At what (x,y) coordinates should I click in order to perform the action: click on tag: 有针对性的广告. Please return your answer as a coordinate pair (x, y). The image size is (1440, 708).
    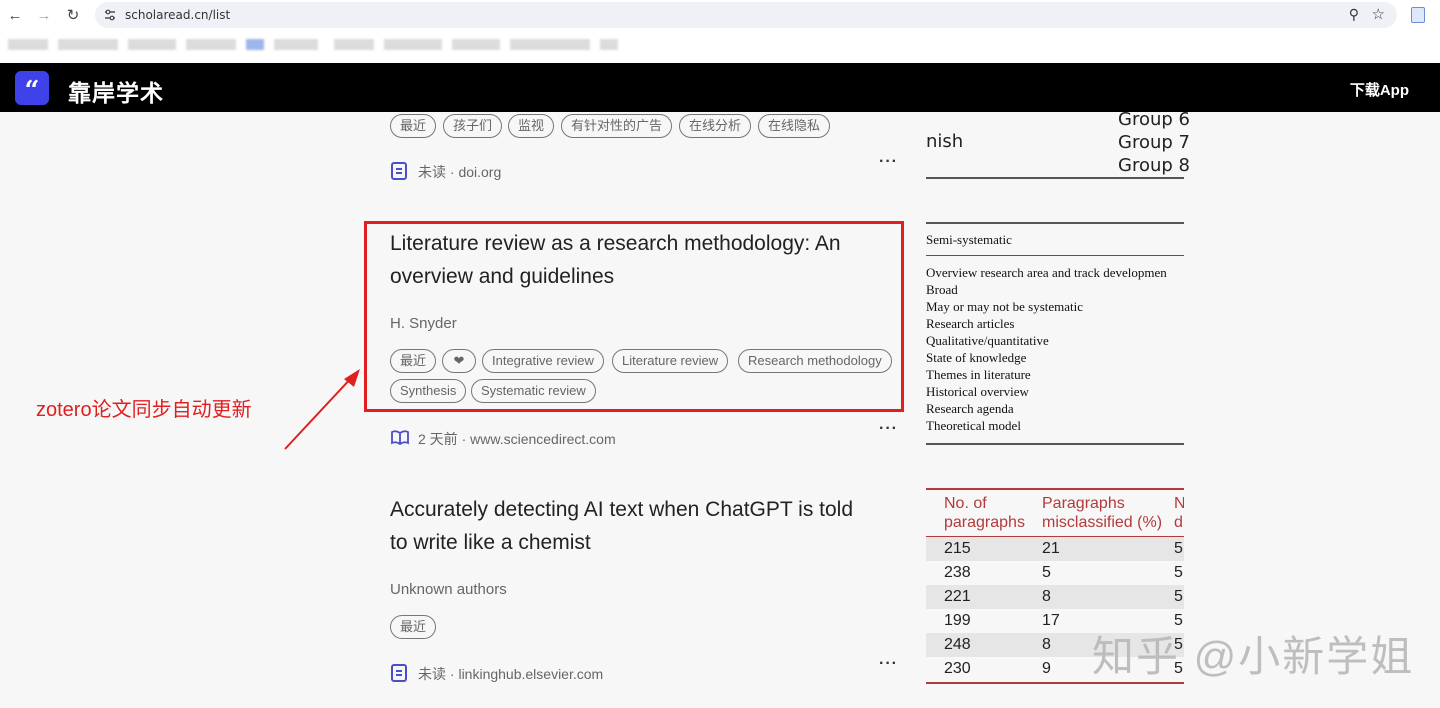
    Looking at the image, I should click on (617, 126).